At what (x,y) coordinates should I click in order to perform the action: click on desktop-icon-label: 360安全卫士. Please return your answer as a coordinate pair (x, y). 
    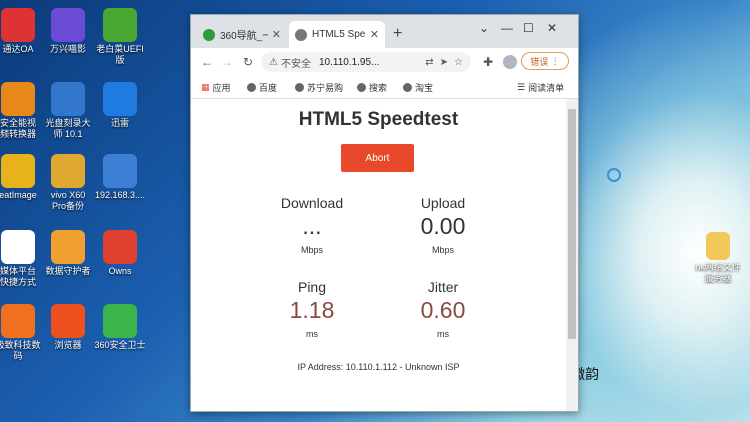
    Looking at the image, I should click on (120, 345).